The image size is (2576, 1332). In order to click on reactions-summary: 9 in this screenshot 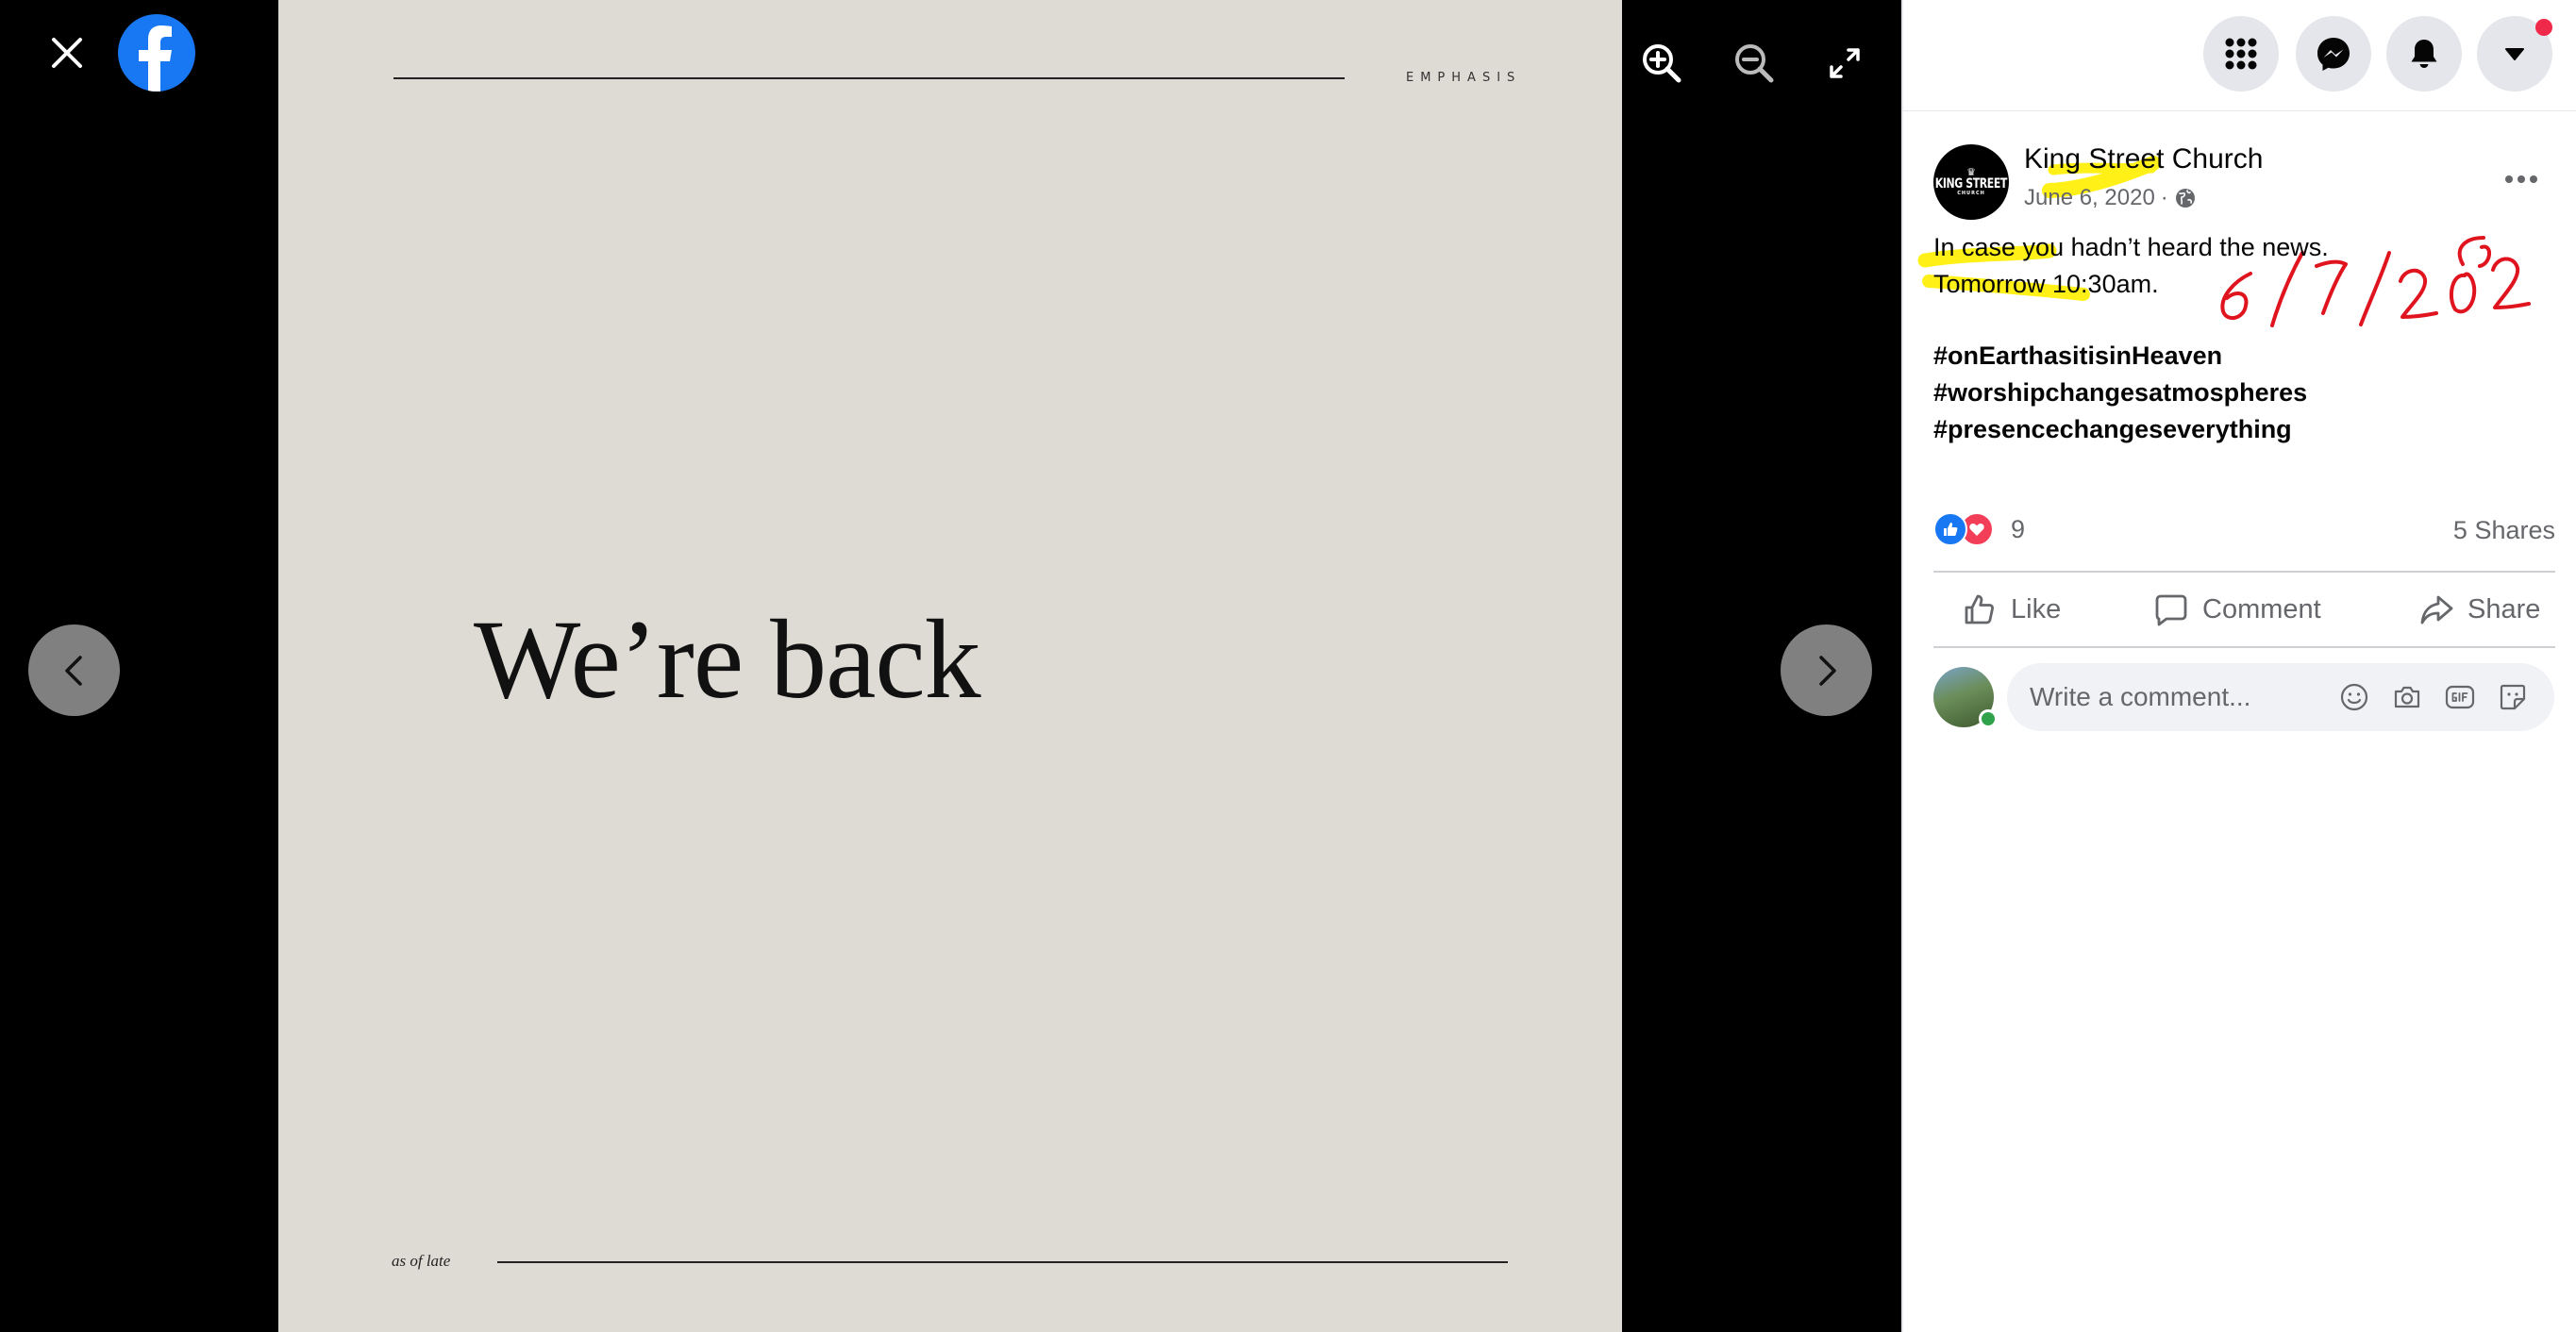, I will do `click(1979, 529)`.